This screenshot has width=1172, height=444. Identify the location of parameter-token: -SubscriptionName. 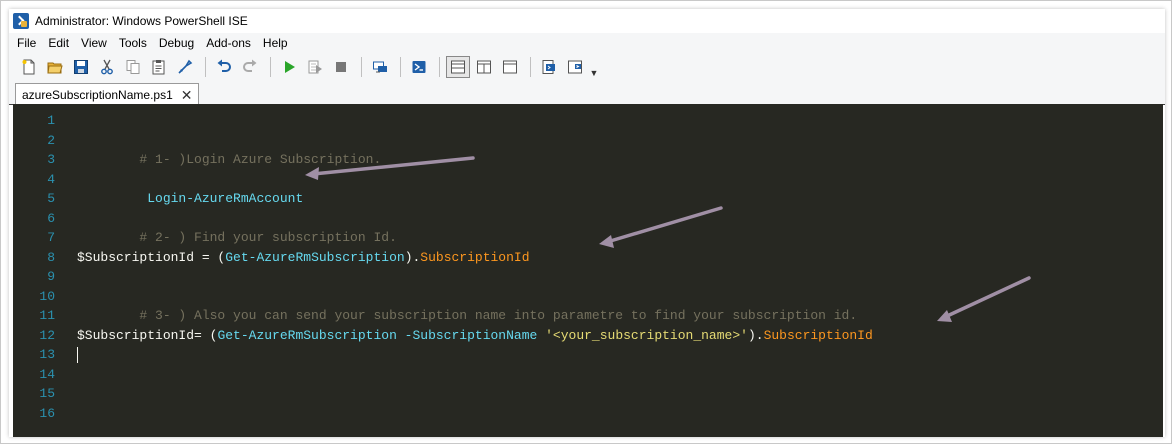
(471, 335).